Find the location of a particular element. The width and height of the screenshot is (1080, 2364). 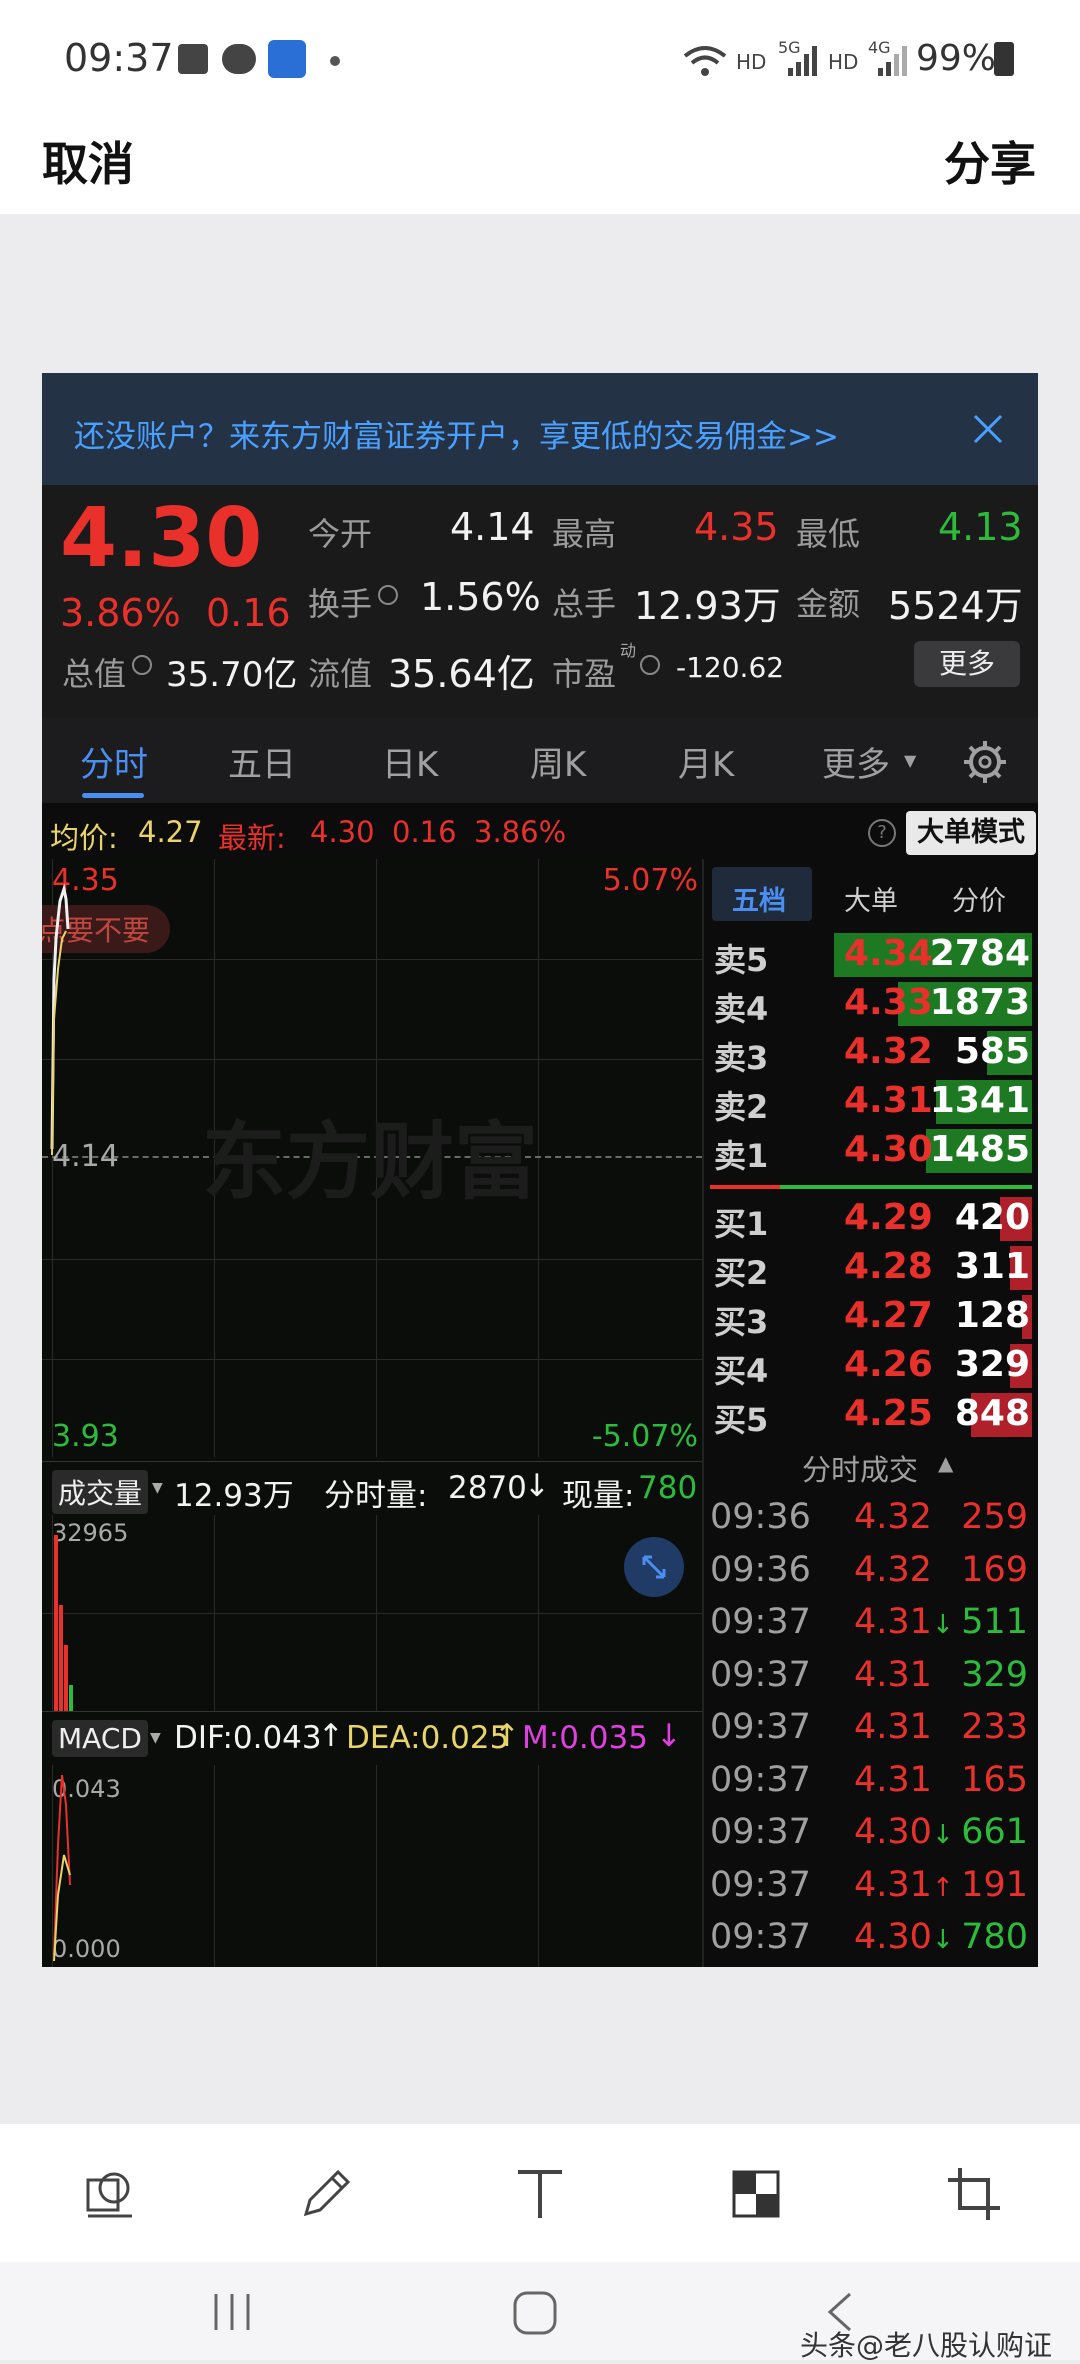

macd-indicator-select: MACD is located at coordinates (100, 1738).